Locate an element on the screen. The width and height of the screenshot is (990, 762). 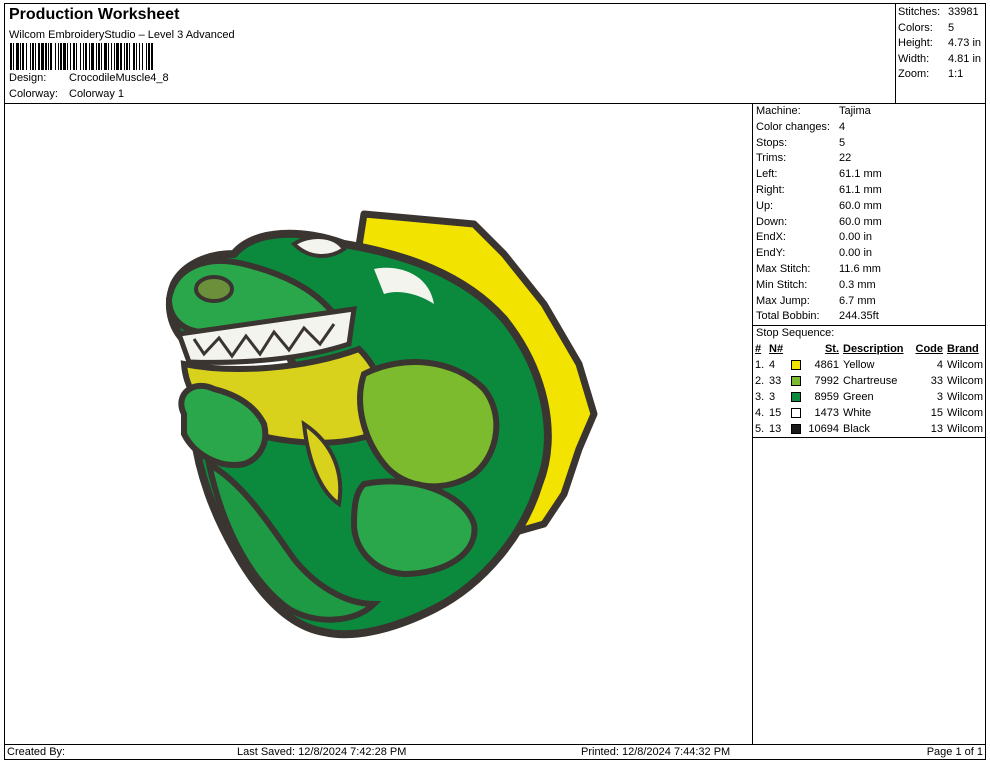
page-title: Production Worksheet is located at coordinates (94, 14).